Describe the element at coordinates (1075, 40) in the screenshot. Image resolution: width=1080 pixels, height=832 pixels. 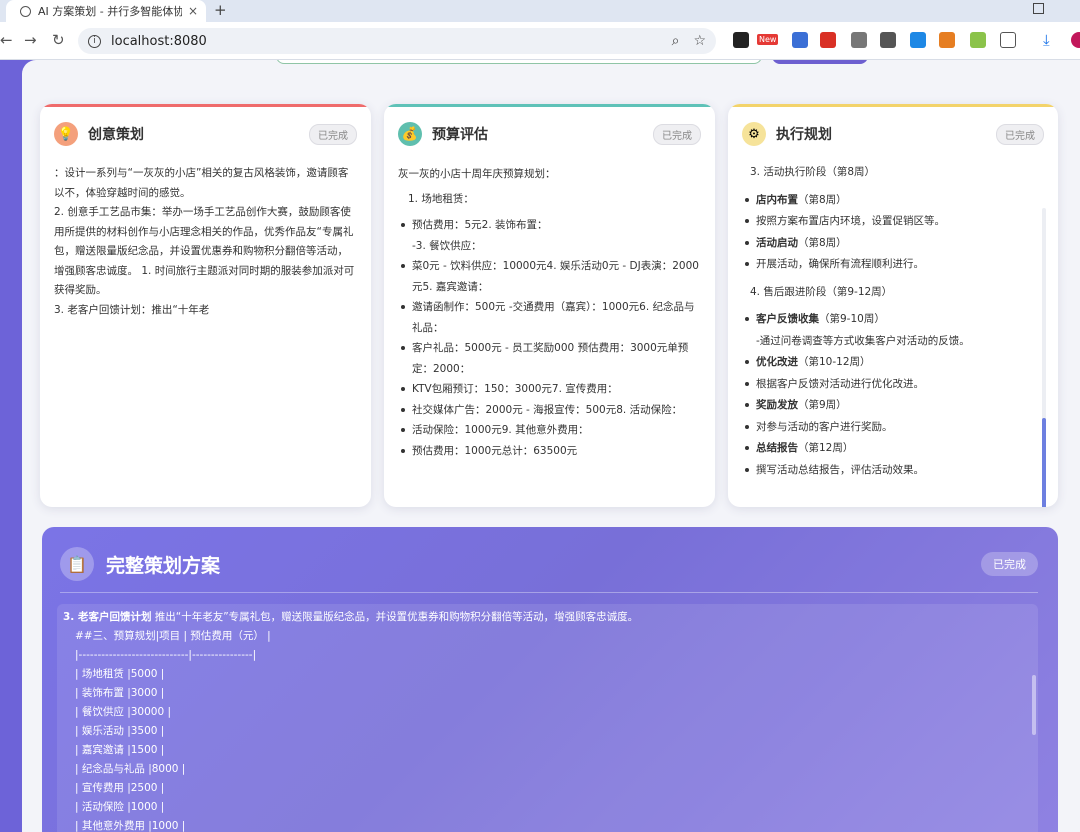
I see `profile-avatar` at that location.